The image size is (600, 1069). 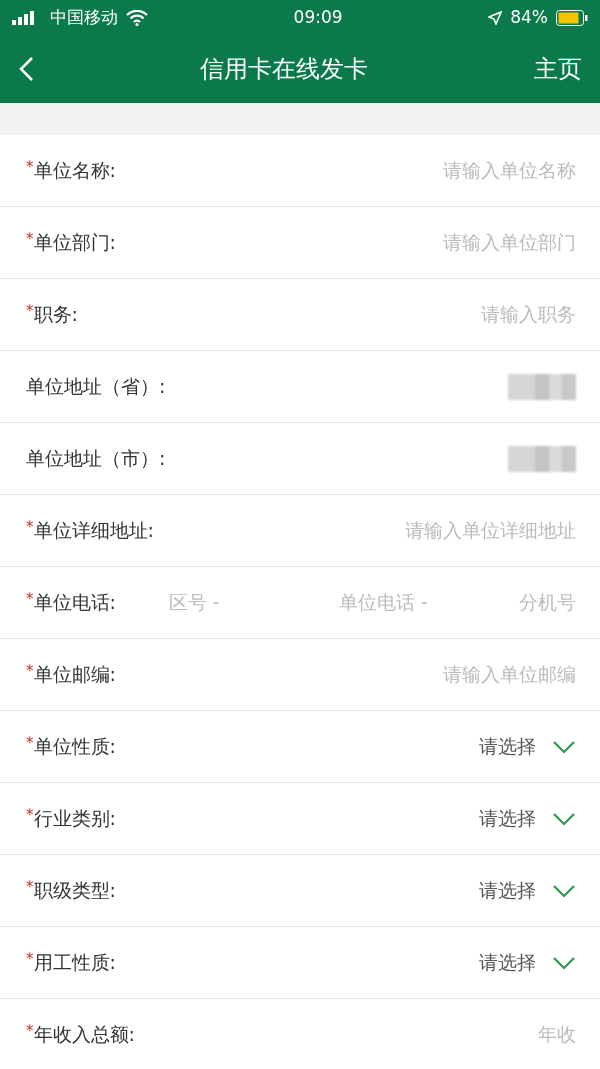 I want to click on input-field: 请输入单位名称, so click(x=508, y=170).